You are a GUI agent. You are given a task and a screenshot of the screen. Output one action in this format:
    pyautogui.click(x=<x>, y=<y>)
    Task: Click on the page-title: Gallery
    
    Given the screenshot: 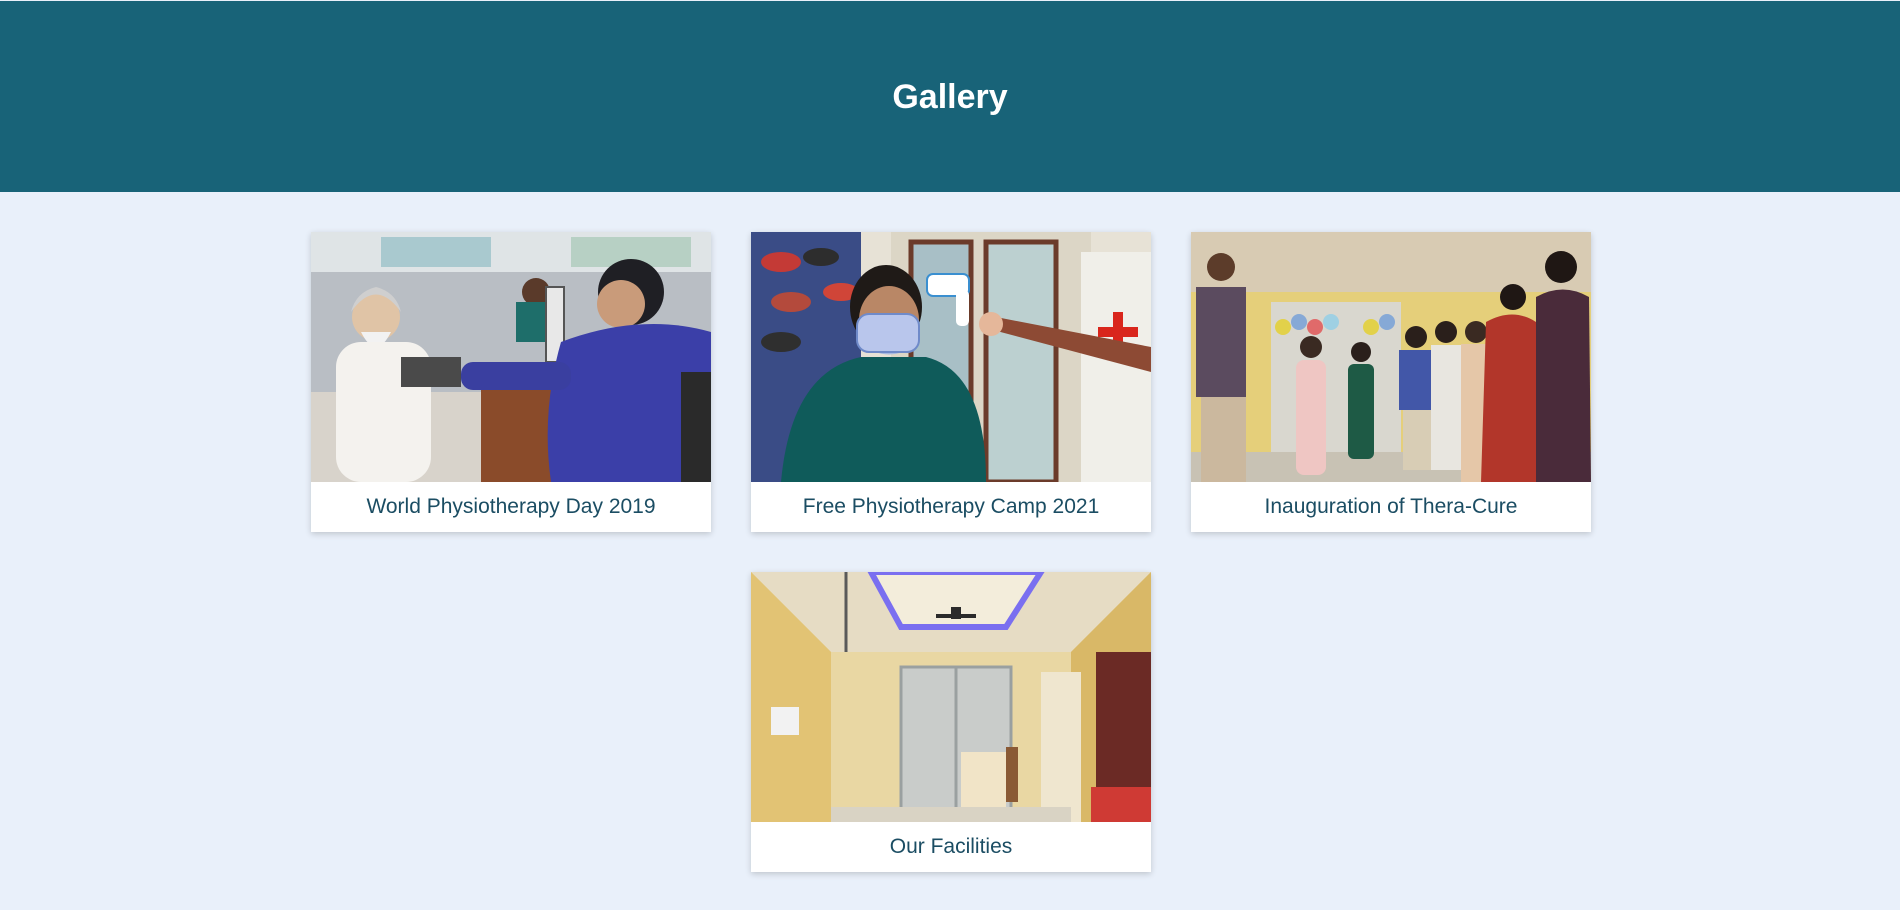 What is the action you would take?
    pyautogui.click(x=950, y=97)
    